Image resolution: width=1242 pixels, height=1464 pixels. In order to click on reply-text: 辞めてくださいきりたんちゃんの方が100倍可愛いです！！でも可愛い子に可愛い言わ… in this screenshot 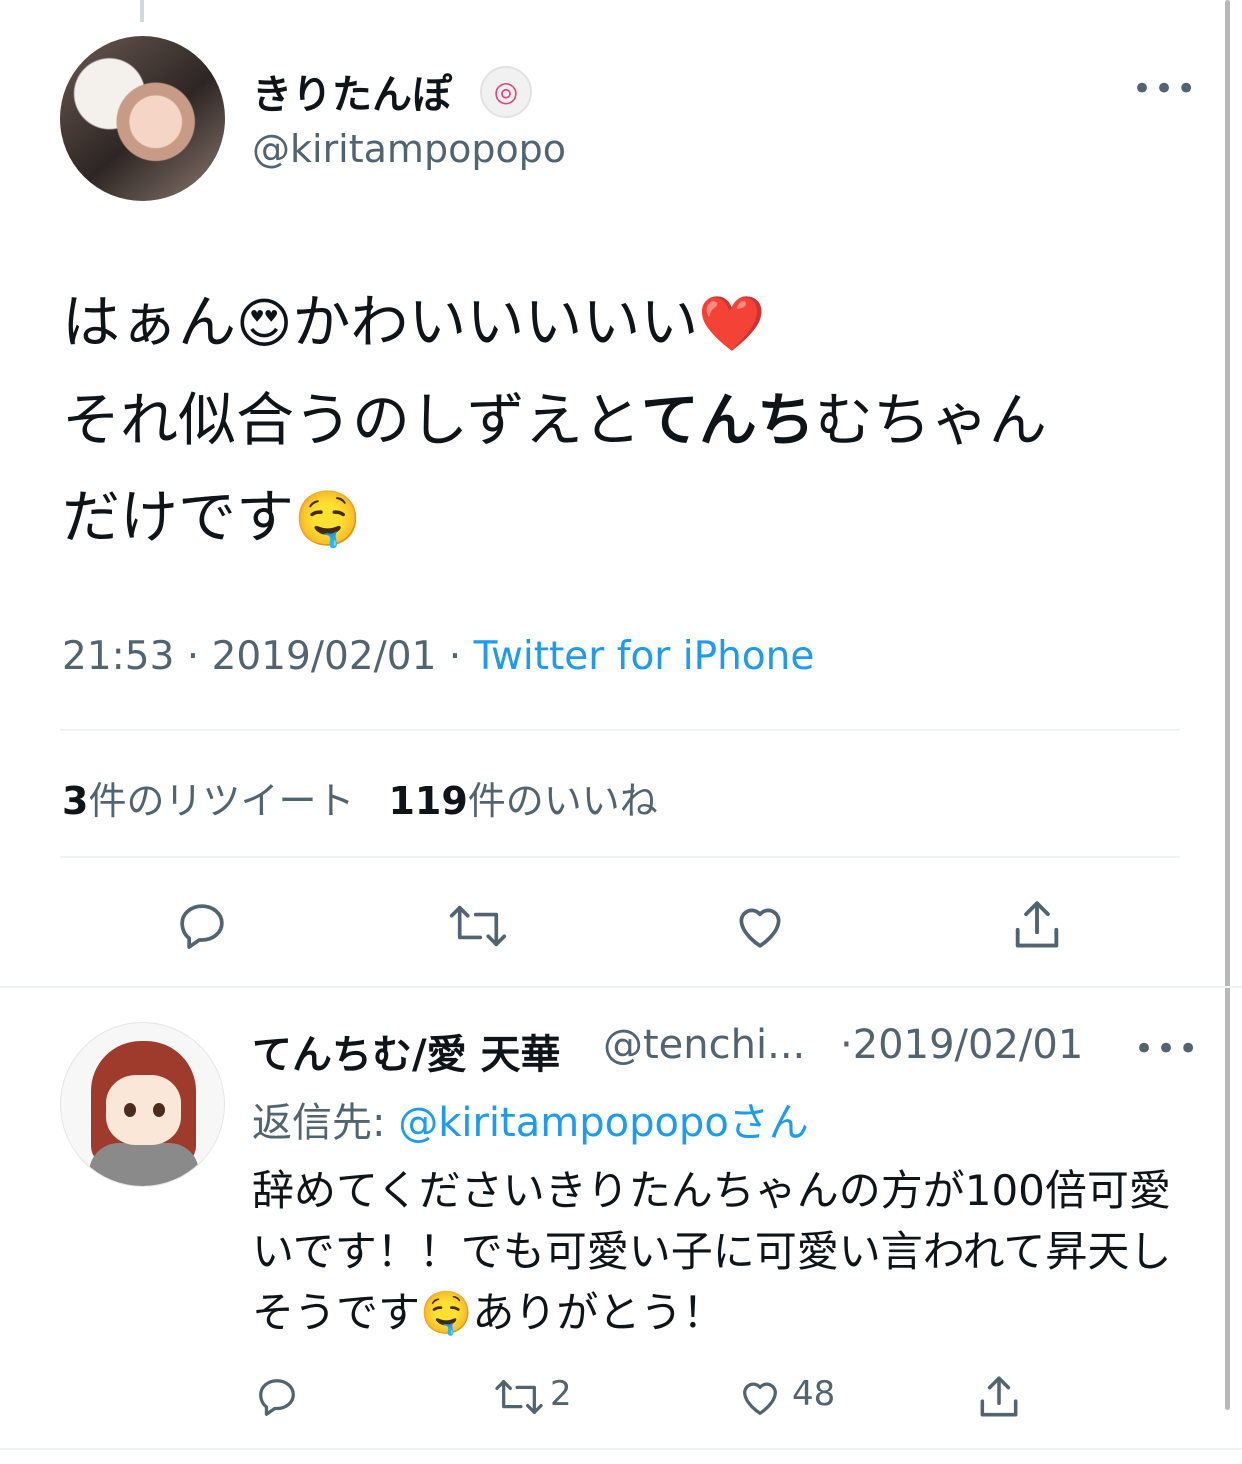, I will do `click(717, 1251)`.